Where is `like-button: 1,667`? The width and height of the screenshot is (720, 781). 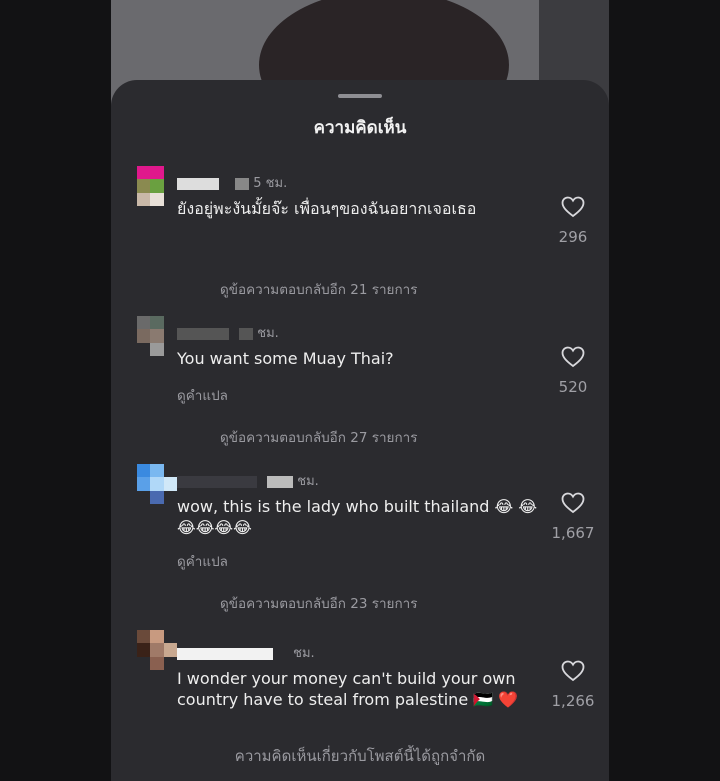
like-button: 1,667 is located at coordinates (573, 517).